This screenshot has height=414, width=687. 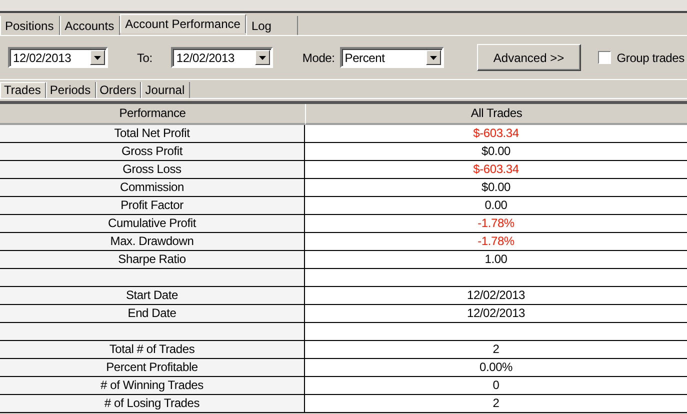 I want to click on metric-value: 0.00%, so click(x=496, y=368).